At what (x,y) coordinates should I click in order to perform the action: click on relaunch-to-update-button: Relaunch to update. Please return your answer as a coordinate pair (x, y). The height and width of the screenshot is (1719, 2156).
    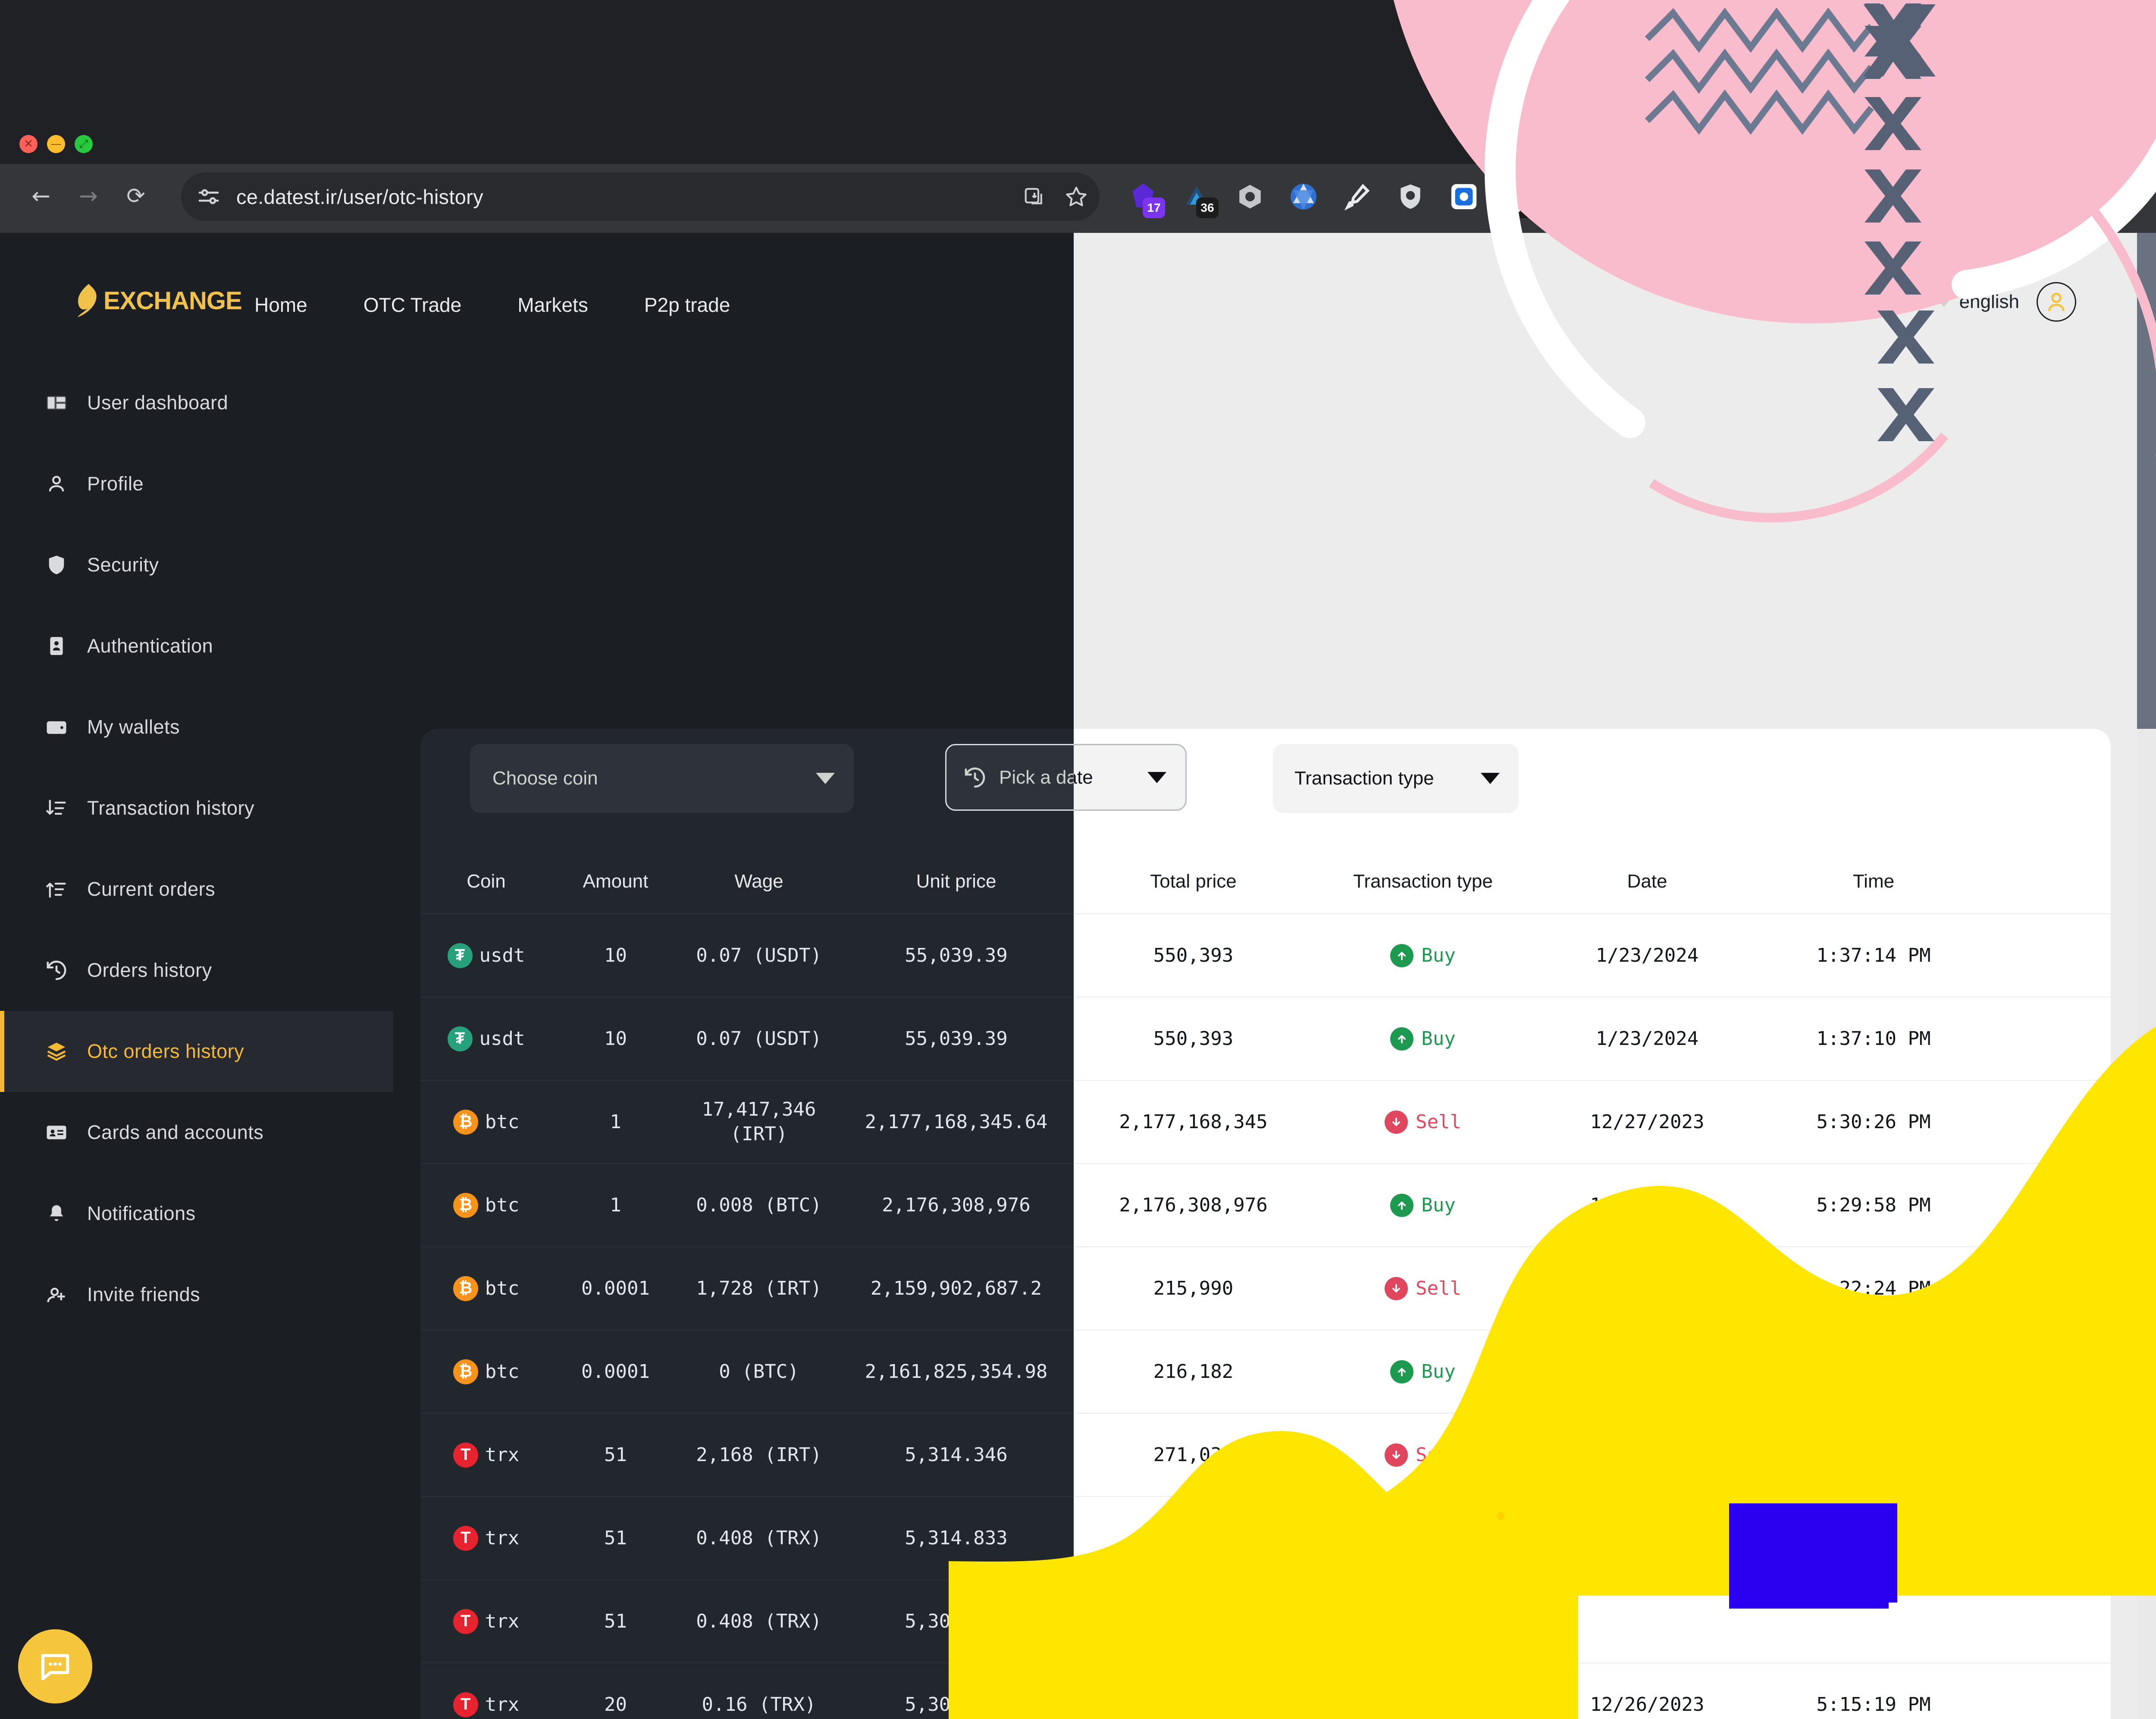
    Looking at the image, I should click on (1995, 196).